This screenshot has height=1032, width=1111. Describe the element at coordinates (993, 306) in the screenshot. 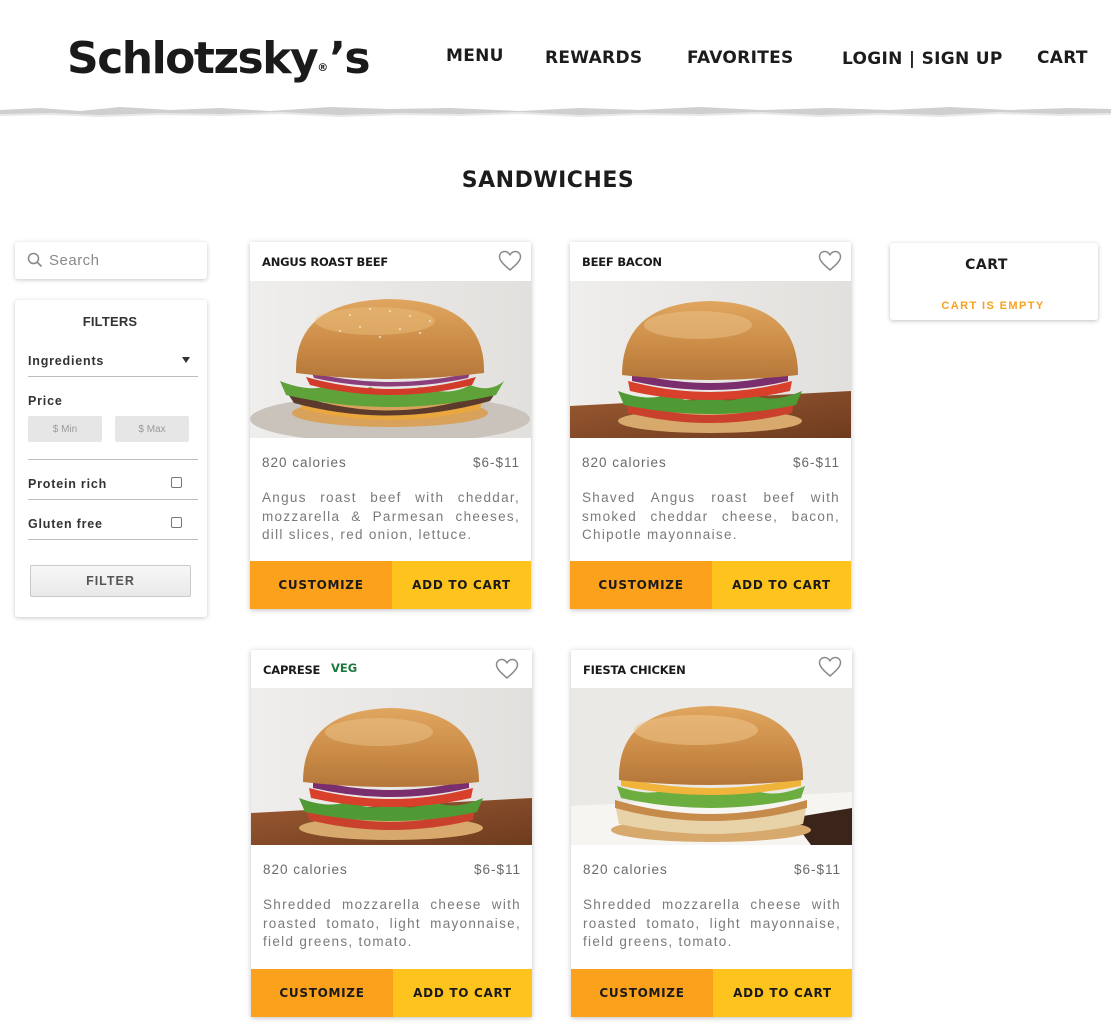

I see `cart-empty-message: CART IS EMPTY` at that location.